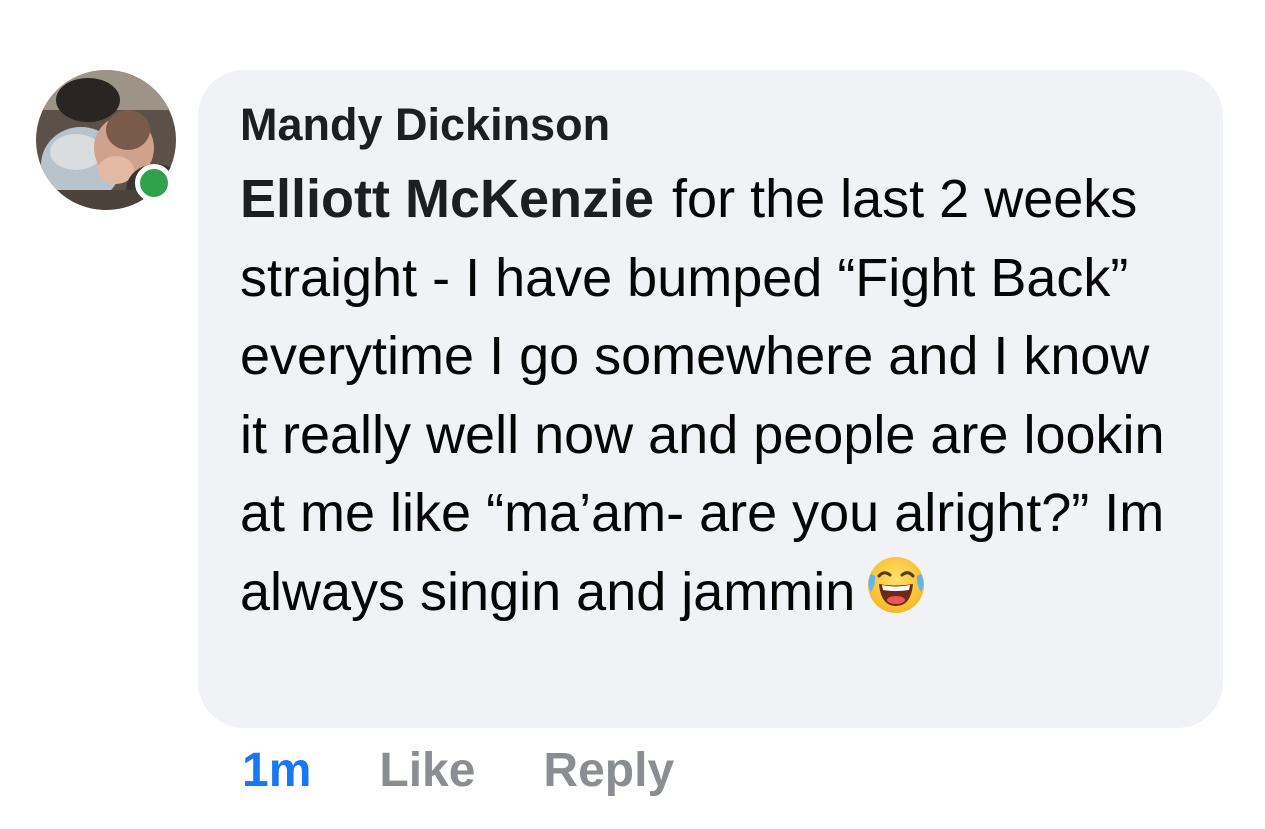 The image size is (1265, 829). What do you see at coordinates (608, 770) in the screenshot?
I see `reply-button: Reply` at bounding box center [608, 770].